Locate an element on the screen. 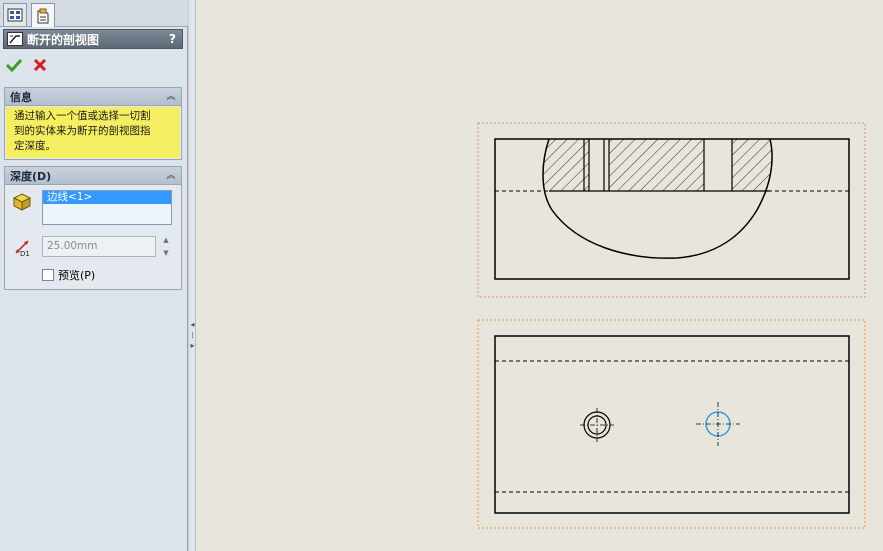  feature-manager-tab is located at coordinates (15, 14).